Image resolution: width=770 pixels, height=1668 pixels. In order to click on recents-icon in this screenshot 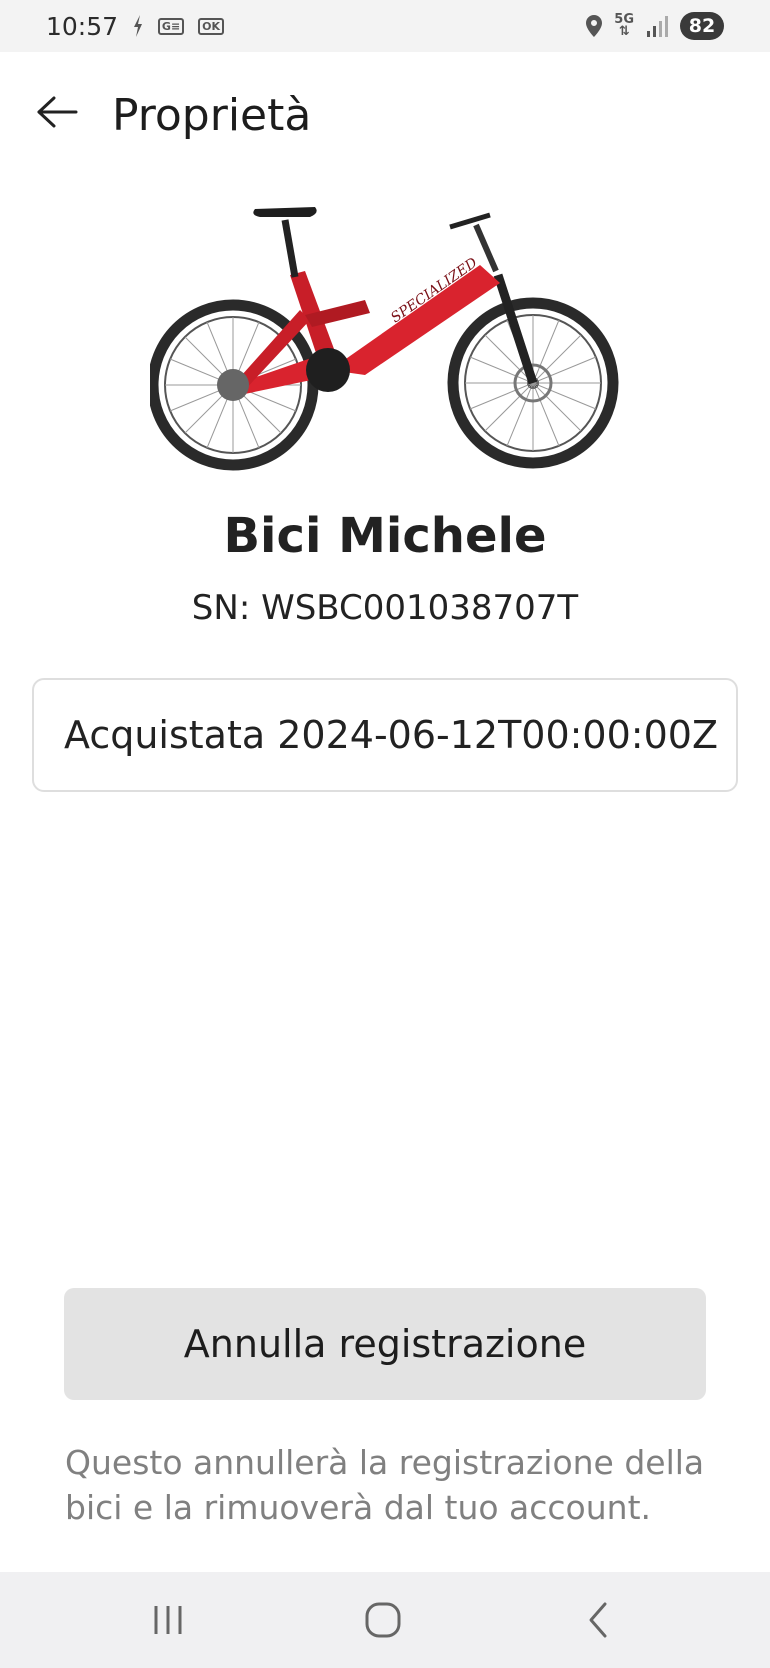, I will do `click(168, 1620)`.